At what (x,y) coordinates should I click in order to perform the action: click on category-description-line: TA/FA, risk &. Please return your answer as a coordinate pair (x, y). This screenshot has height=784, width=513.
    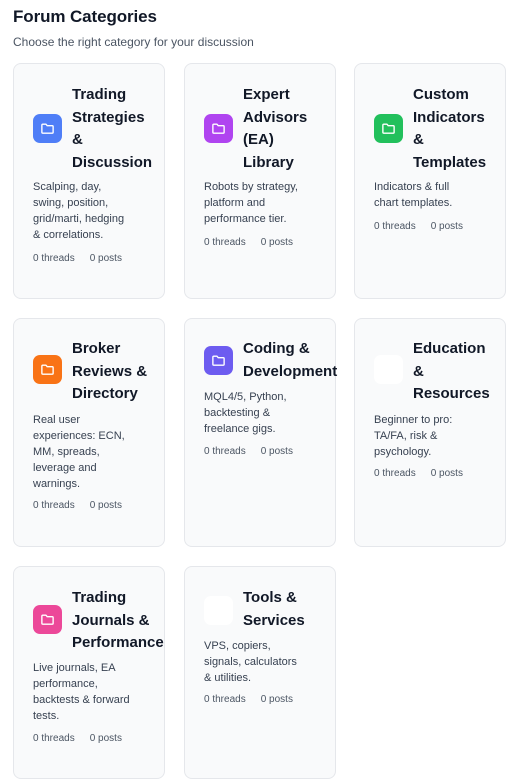
    Looking at the image, I should click on (406, 436).